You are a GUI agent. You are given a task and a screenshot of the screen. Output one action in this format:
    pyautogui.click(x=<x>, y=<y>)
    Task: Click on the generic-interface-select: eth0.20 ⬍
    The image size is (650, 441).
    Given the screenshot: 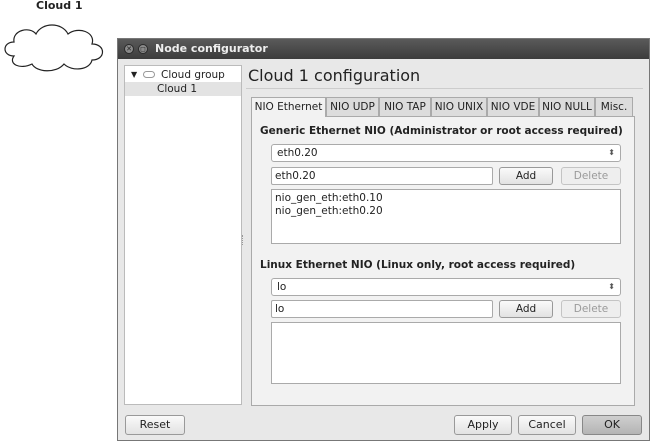 What is the action you would take?
    pyautogui.click(x=446, y=153)
    